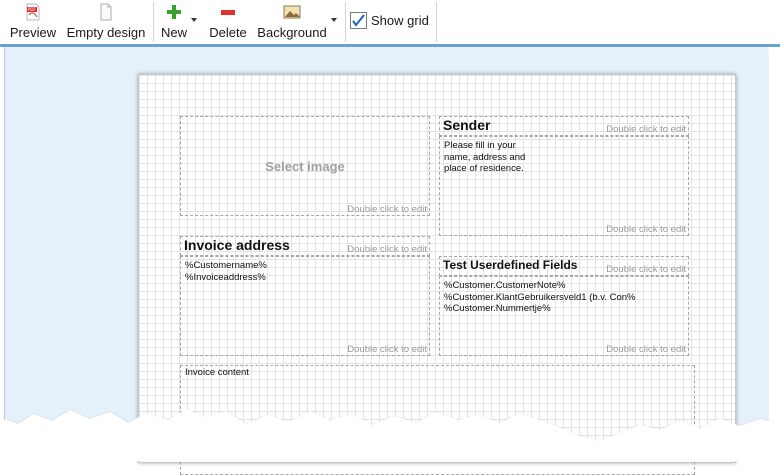  I want to click on select-image-label: Select image, so click(305, 166).